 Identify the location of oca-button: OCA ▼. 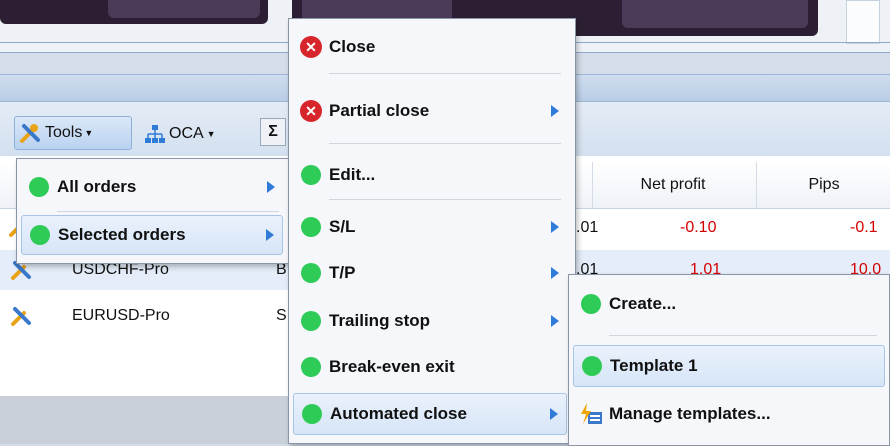
(180, 134).